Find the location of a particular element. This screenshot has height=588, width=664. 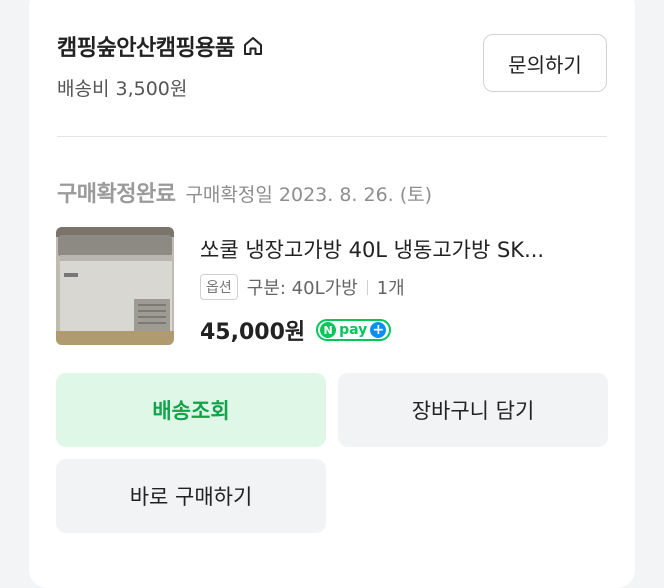

npay-plus-badge: N pay + is located at coordinates (354, 330).